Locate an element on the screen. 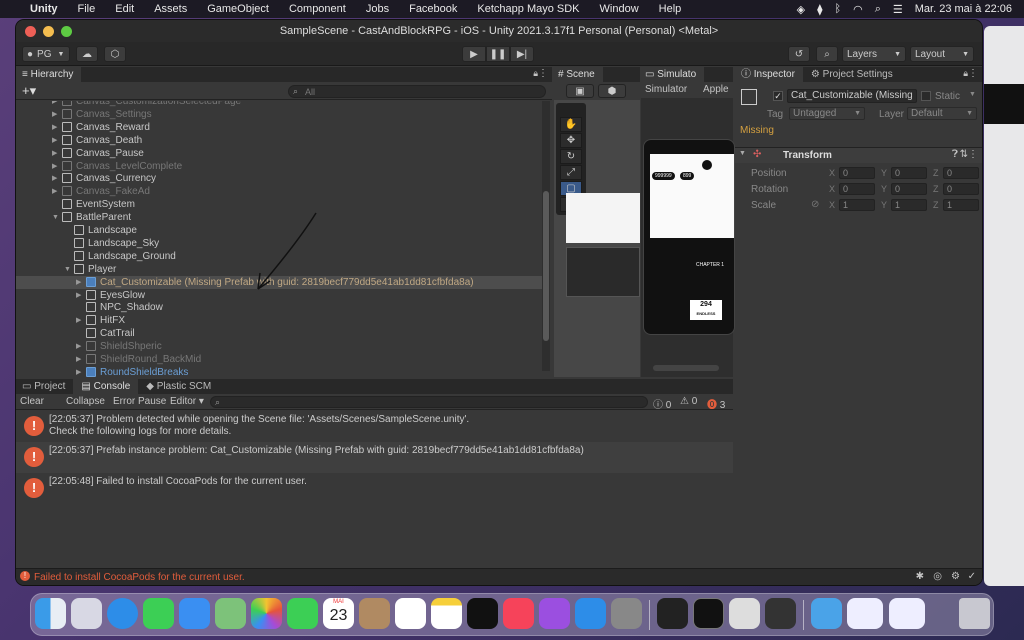 Image resolution: width=1024 pixels, height=640 pixels. debug-icon: ⚙ is located at coordinates (955, 576).